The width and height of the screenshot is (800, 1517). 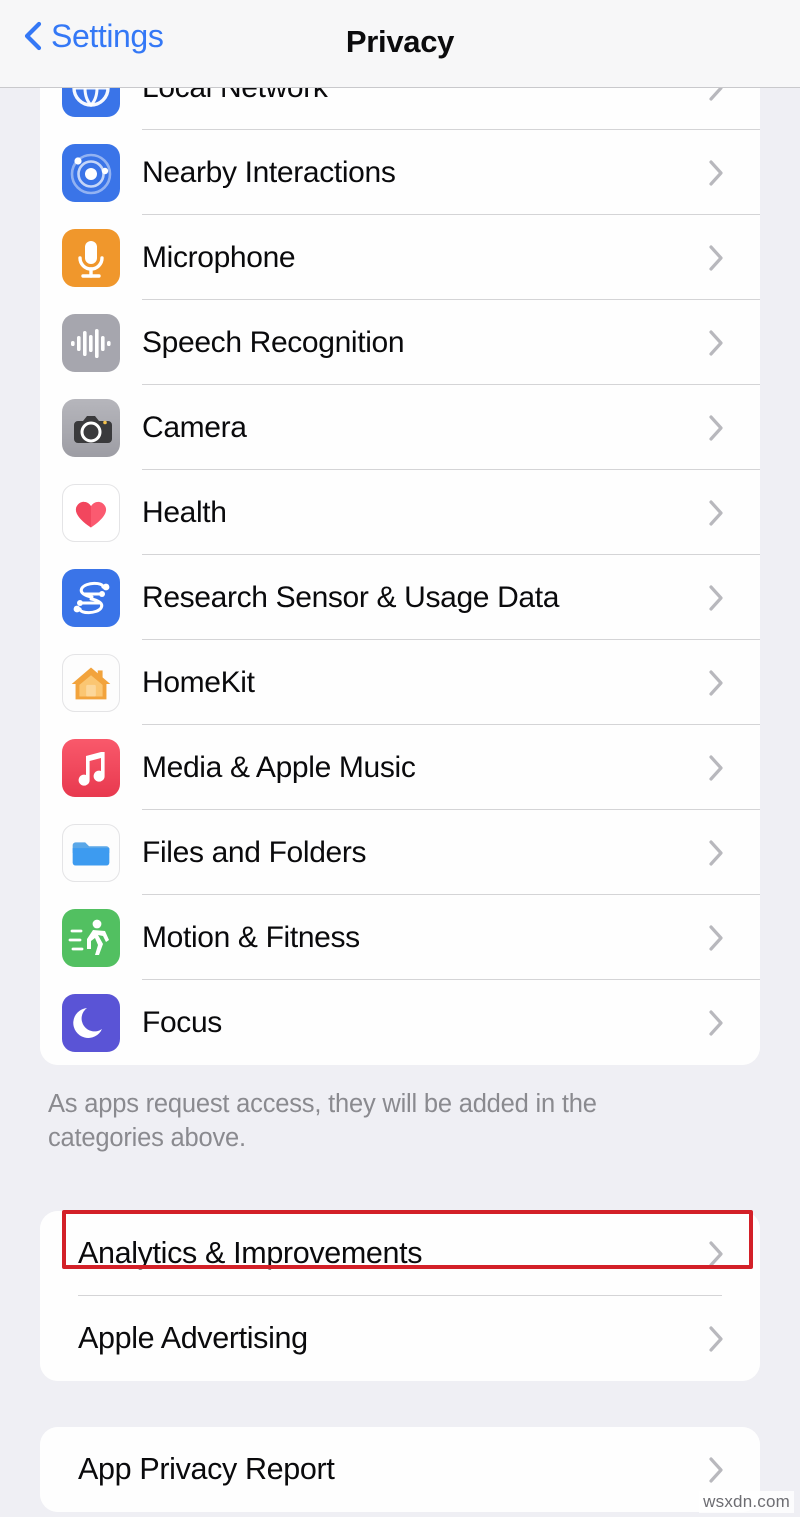 I want to click on settings-row-label: App Privacy Report, so click(x=206, y=1469).